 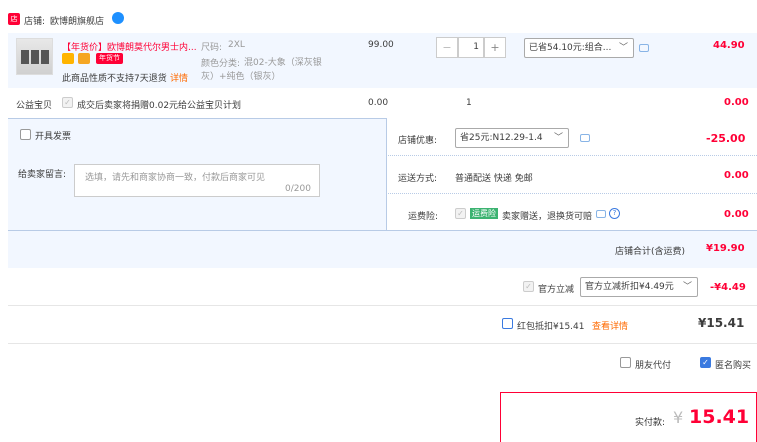 I want to click on coin-icon, so click(x=84, y=58).